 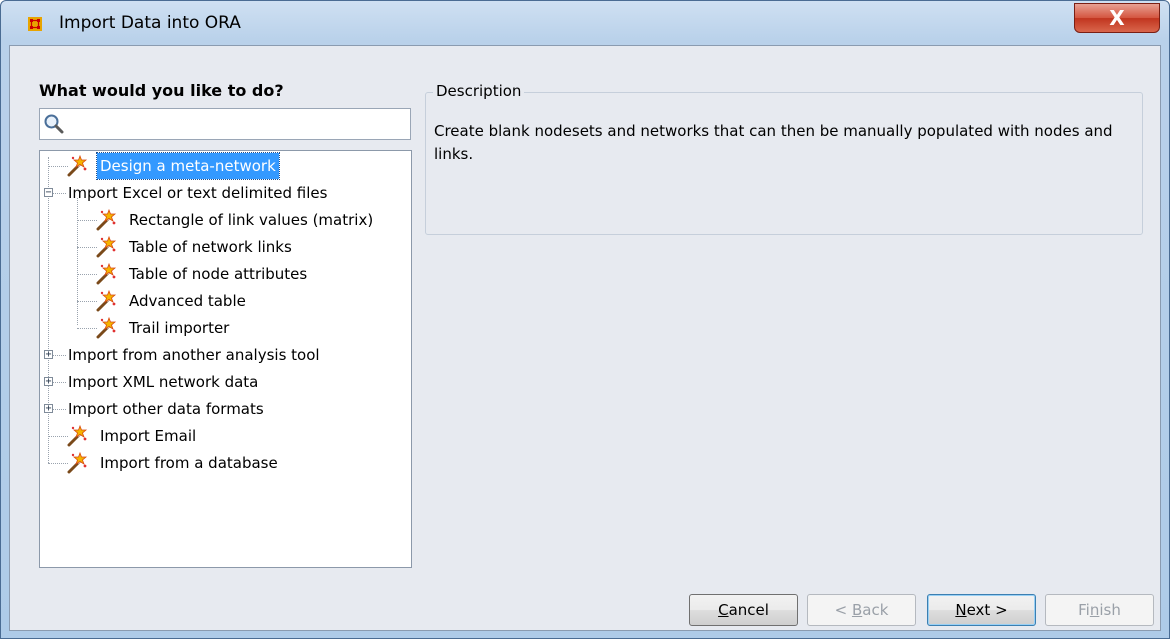 I want to click on tree-item-label: Rectangle of link values (matrix), so click(x=251, y=220).